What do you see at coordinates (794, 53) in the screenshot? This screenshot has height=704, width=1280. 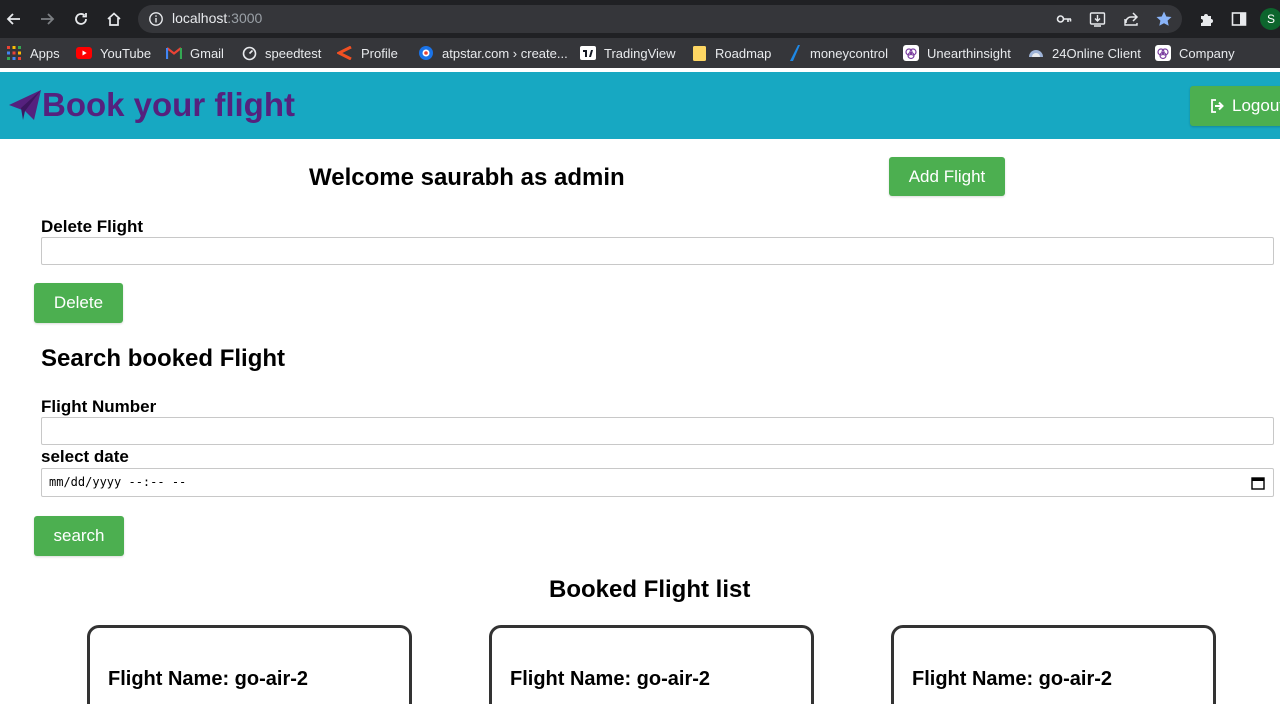 I see `moneycontrol-icon` at bounding box center [794, 53].